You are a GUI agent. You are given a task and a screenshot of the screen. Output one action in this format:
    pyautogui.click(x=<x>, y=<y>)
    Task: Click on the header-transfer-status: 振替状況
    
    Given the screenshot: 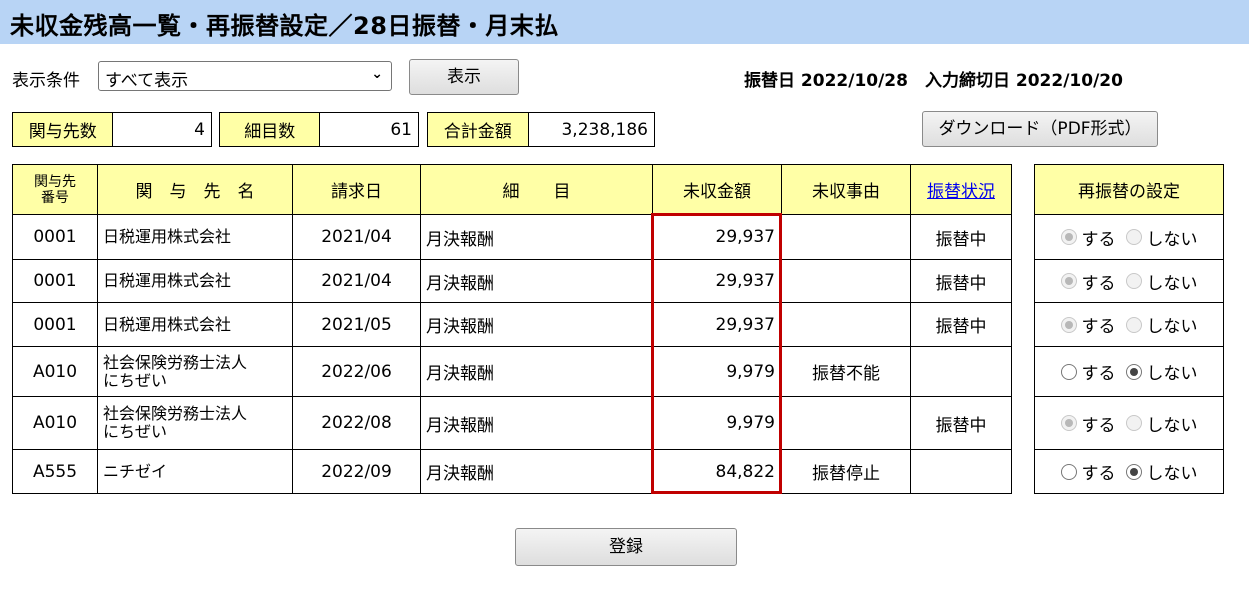 What is the action you would take?
    pyautogui.click(x=961, y=189)
    